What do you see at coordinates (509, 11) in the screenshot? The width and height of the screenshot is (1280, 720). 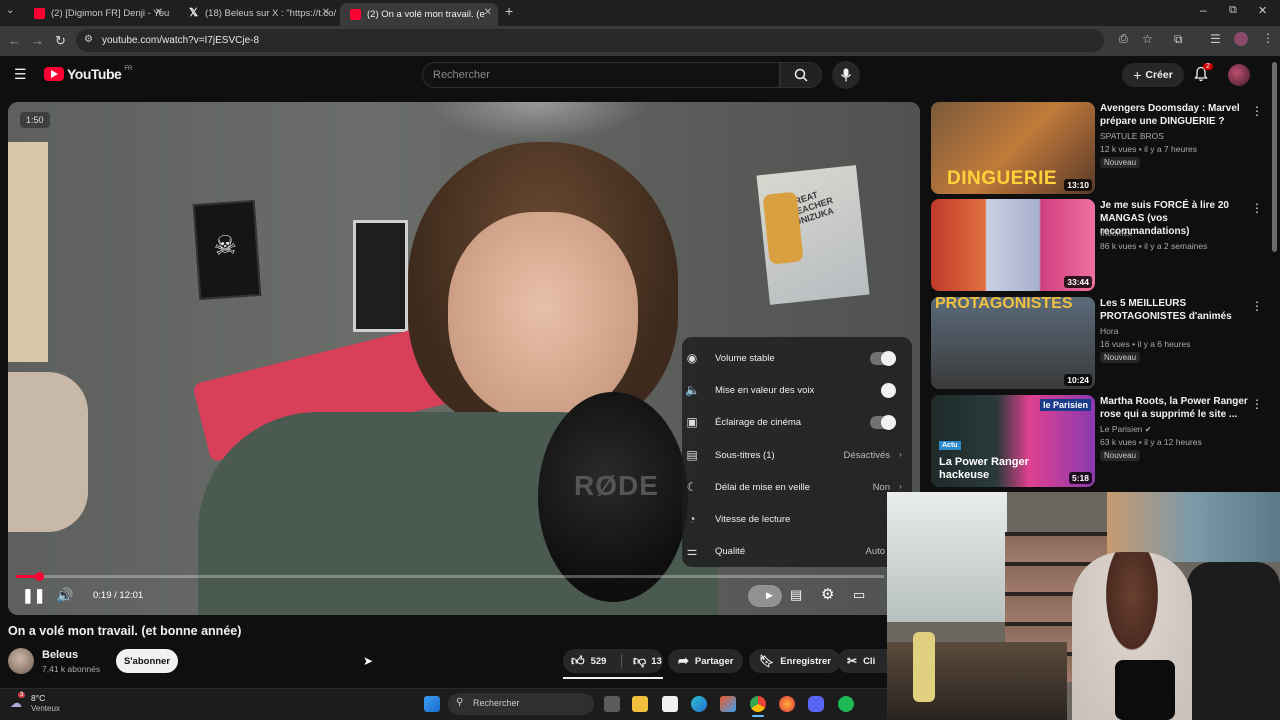 I see `new-tab-icon: +` at bounding box center [509, 11].